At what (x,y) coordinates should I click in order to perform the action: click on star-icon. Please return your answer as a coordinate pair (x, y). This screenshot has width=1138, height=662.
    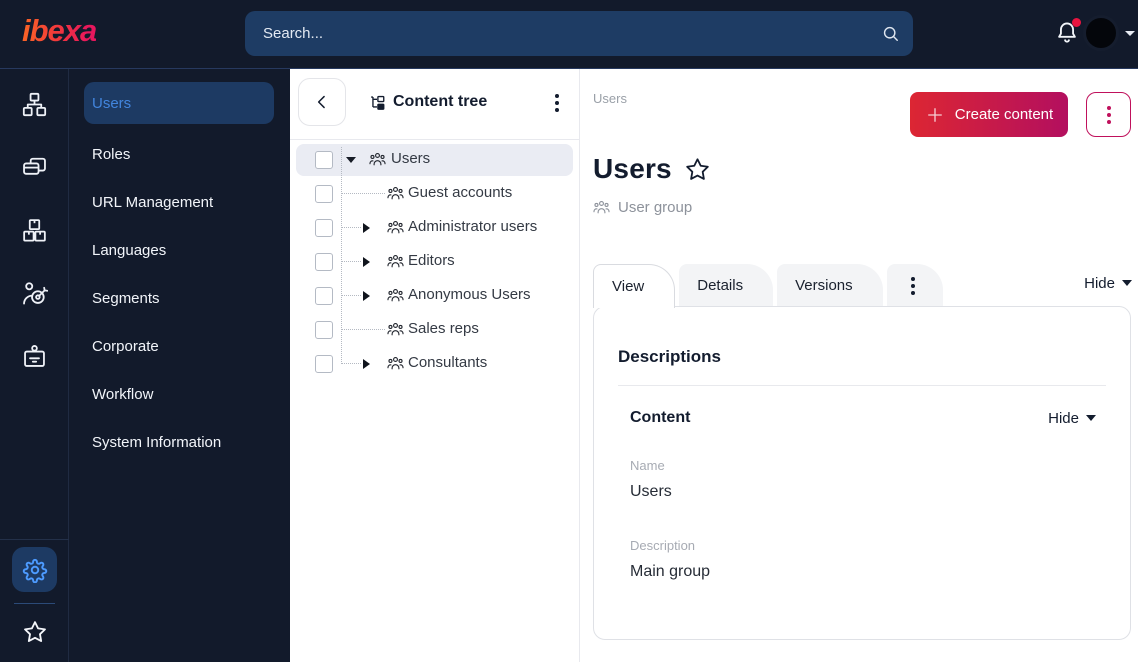
    Looking at the image, I should click on (34, 631).